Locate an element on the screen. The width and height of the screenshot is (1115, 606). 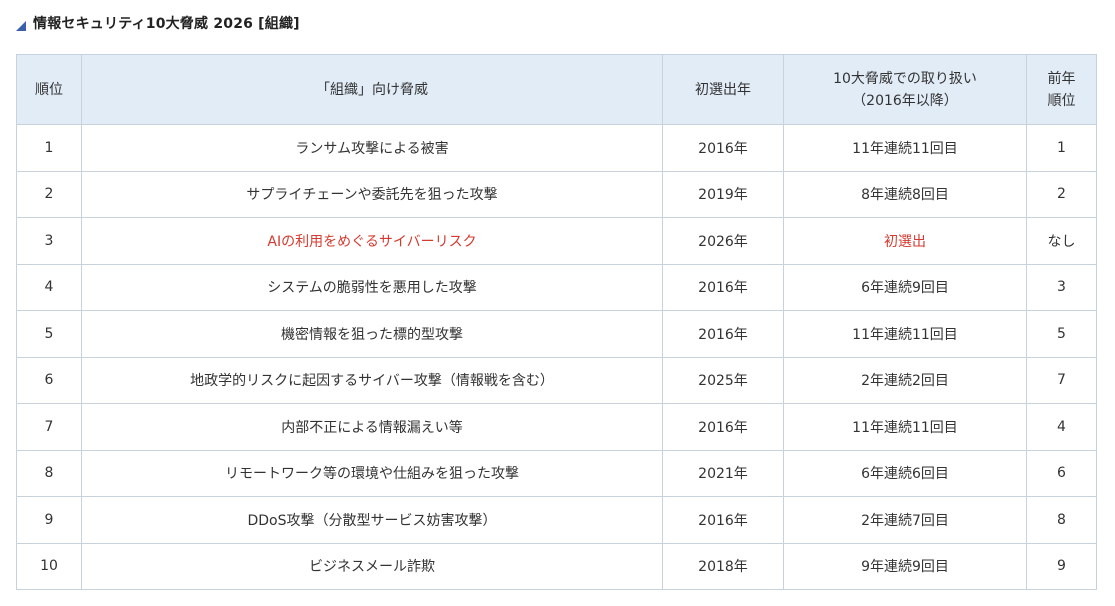
cell-threat: ランサム攻撃による被害 is located at coordinates (372, 148).